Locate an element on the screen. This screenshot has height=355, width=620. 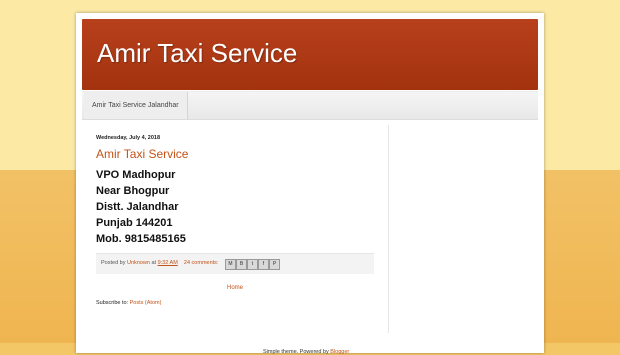
subscribe-line: Subscribe to: Posts (Atom) is located at coordinates (128, 303).